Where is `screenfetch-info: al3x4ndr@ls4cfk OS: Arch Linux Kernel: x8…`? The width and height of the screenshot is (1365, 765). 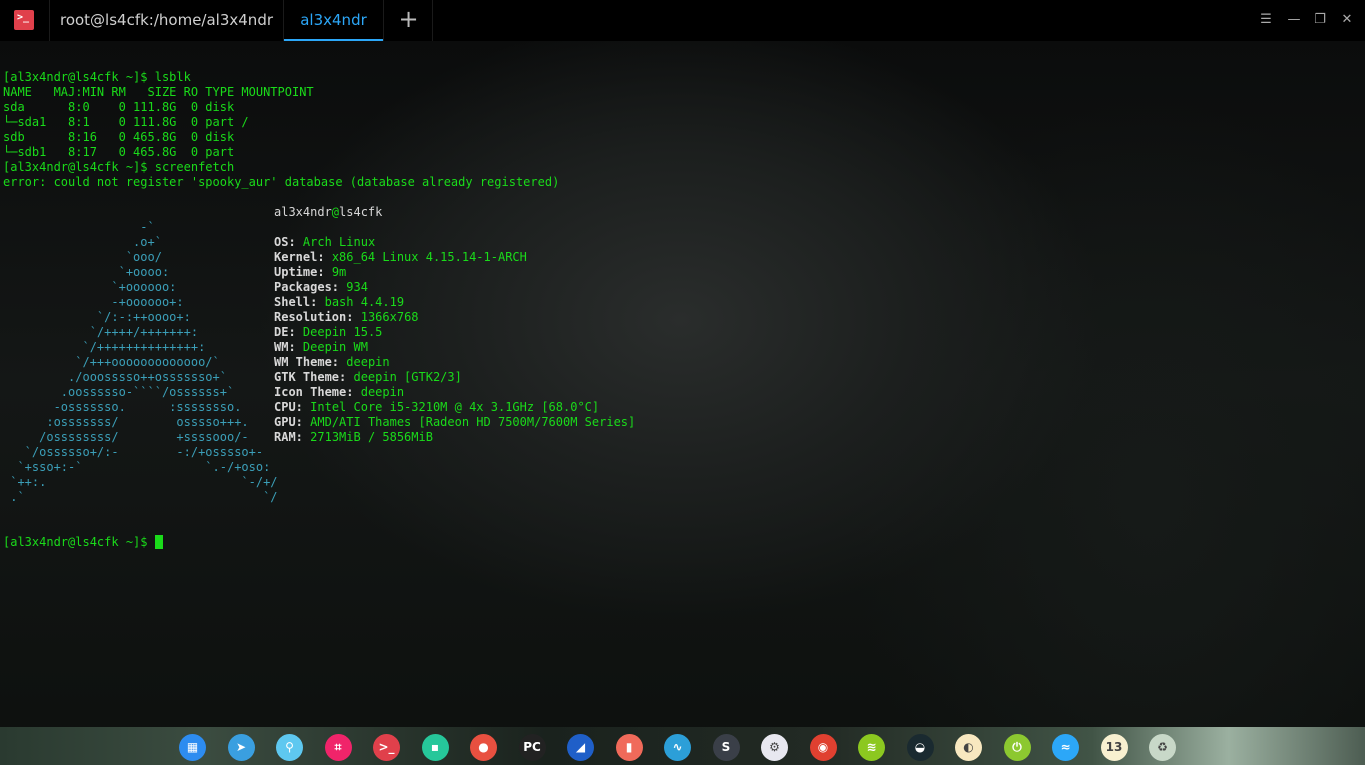
screenfetch-info: al3x4ndr@ls4cfk OS: Arch Linux Kernel: x8… is located at coordinates (454, 310).